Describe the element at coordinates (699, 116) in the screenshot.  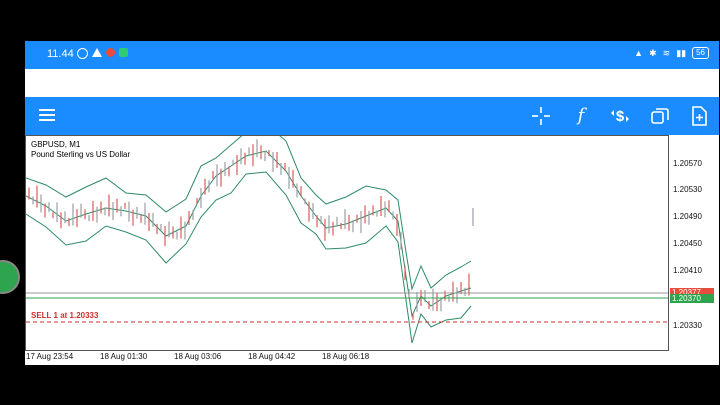
I see `add-file-icon` at that location.